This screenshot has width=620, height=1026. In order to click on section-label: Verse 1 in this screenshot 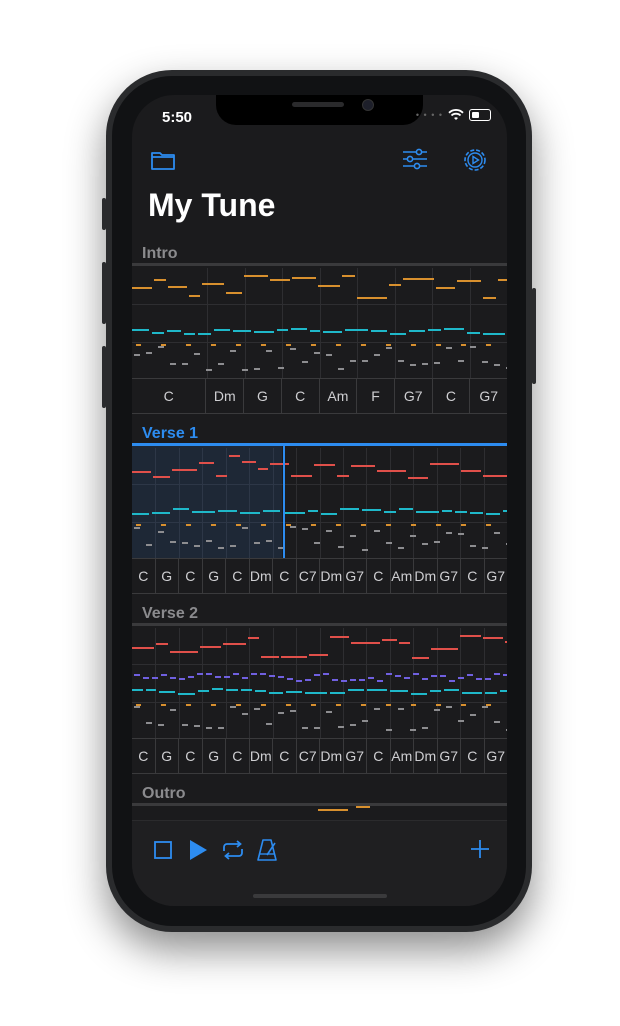, I will do `click(170, 434)`.